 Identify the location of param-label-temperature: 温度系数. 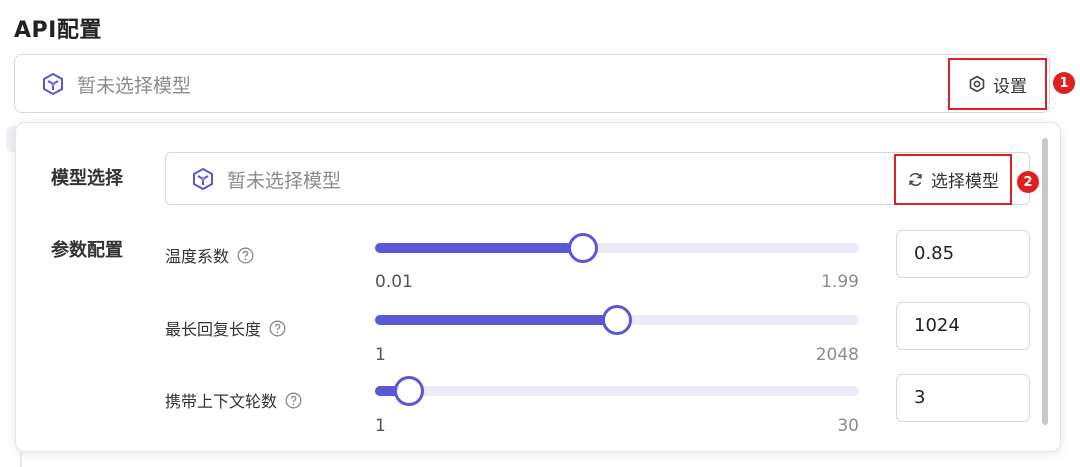
(209, 255).